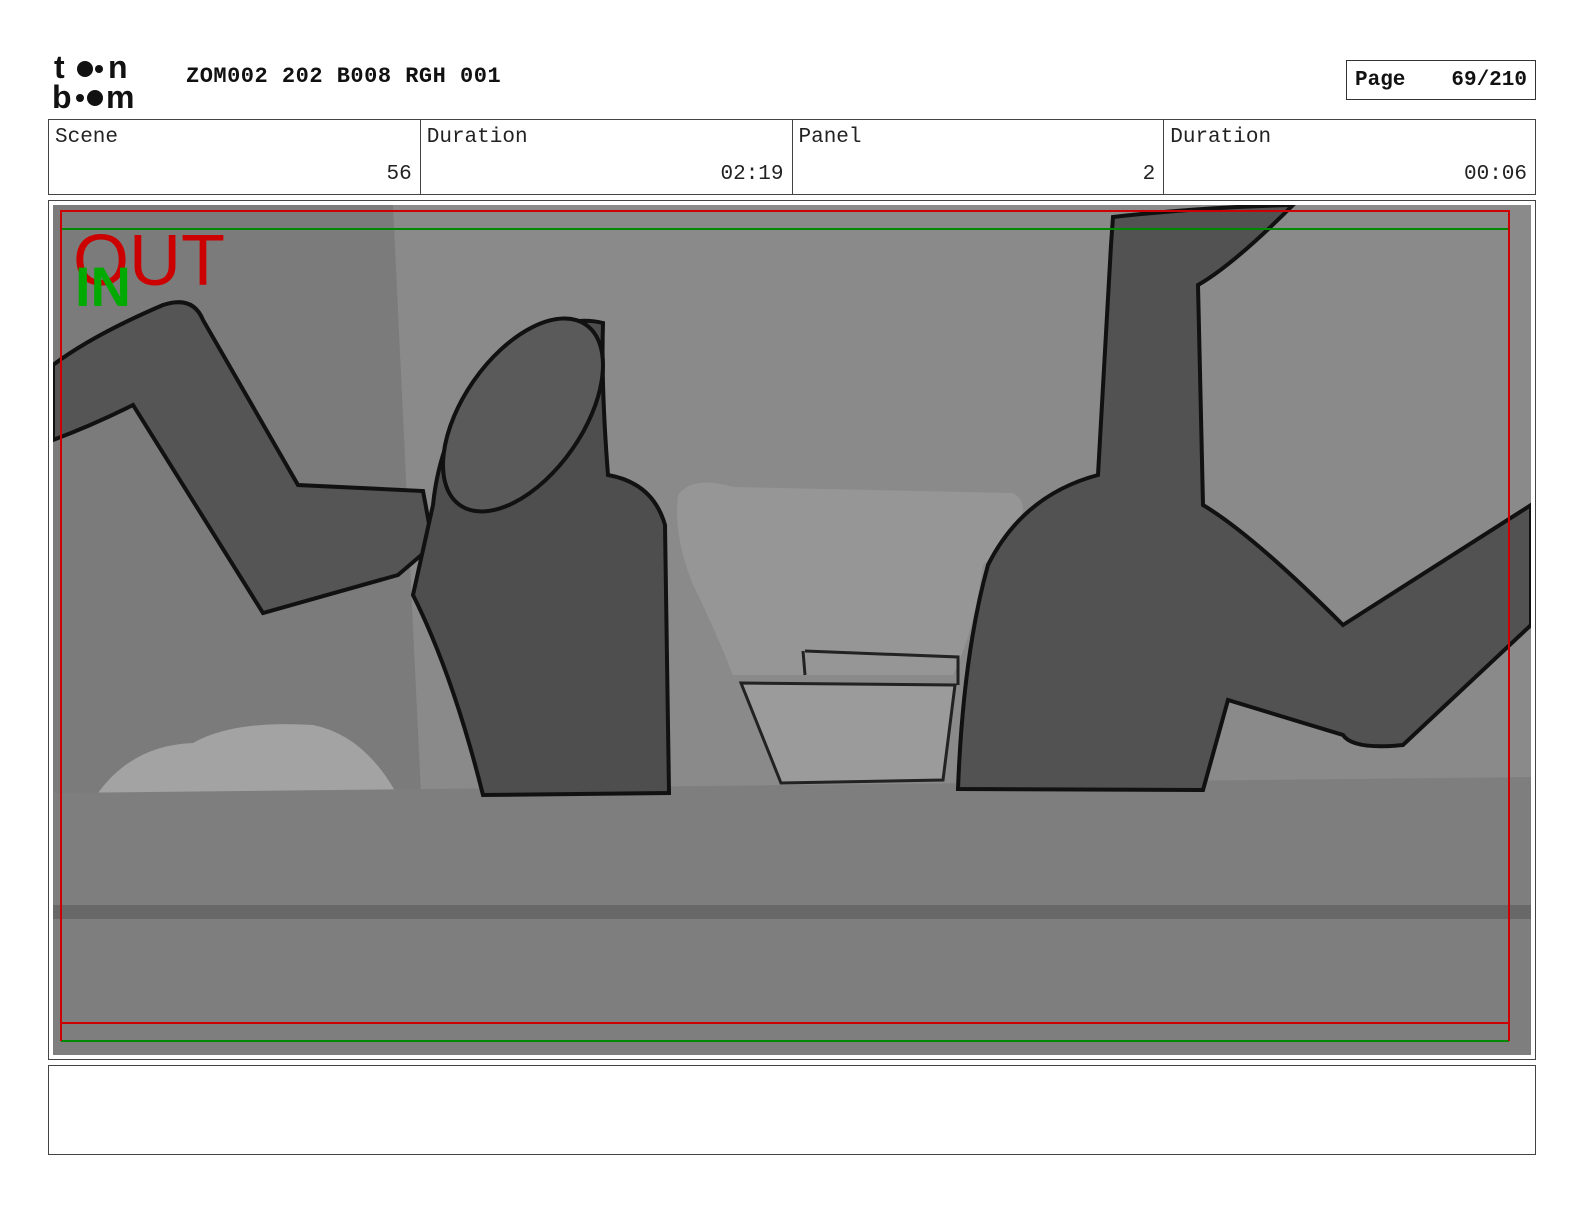  Describe the element at coordinates (235, 157) in the screenshot. I see `scene-cell: Scene 56` at that location.